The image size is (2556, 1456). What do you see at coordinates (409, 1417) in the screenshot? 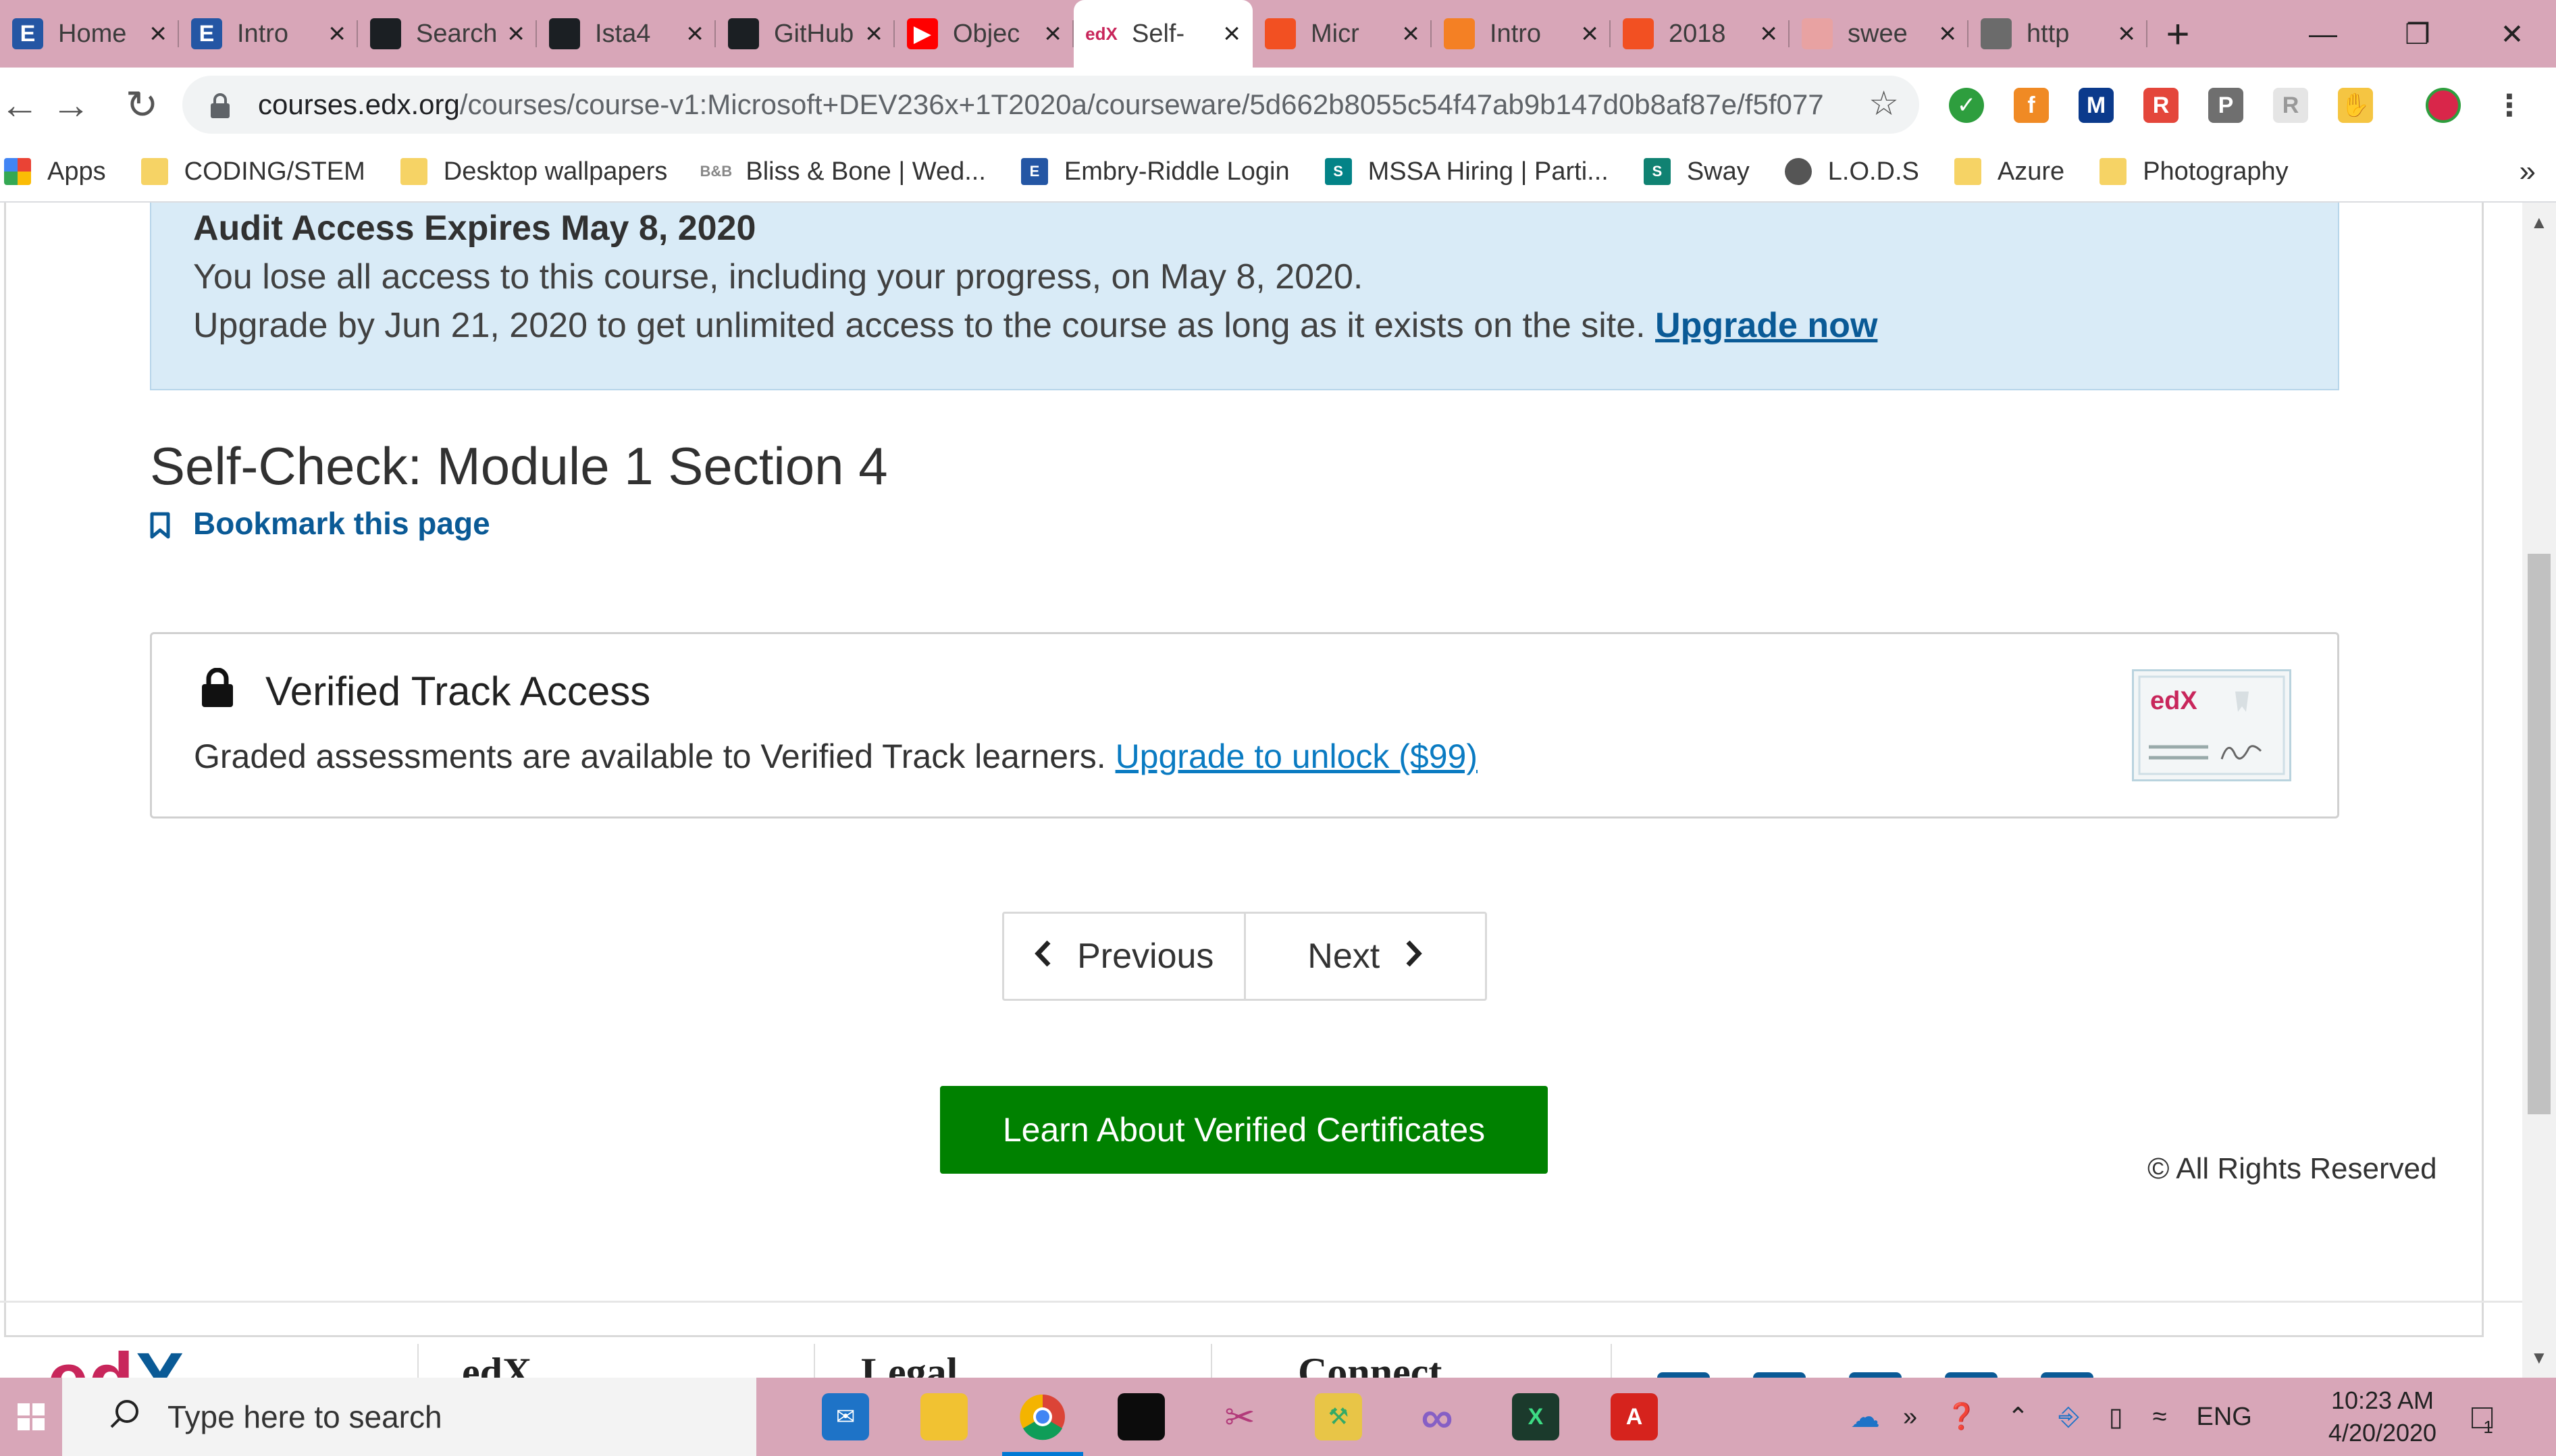
I see `taskbar-search: Type here to search` at bounding box center [409, 1417].